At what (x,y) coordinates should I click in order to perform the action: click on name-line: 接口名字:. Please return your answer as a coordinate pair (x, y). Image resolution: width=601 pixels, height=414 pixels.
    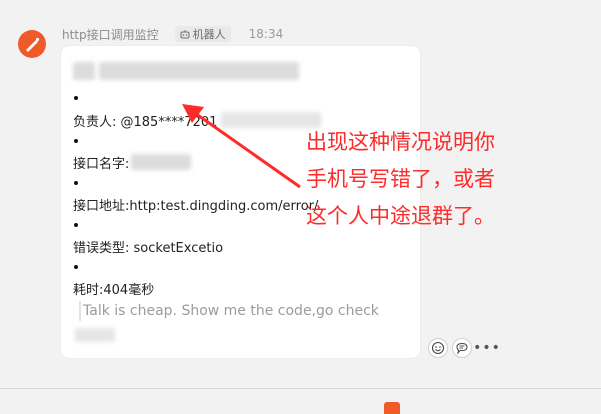
    Looking at the image, I should click on (101, 164).